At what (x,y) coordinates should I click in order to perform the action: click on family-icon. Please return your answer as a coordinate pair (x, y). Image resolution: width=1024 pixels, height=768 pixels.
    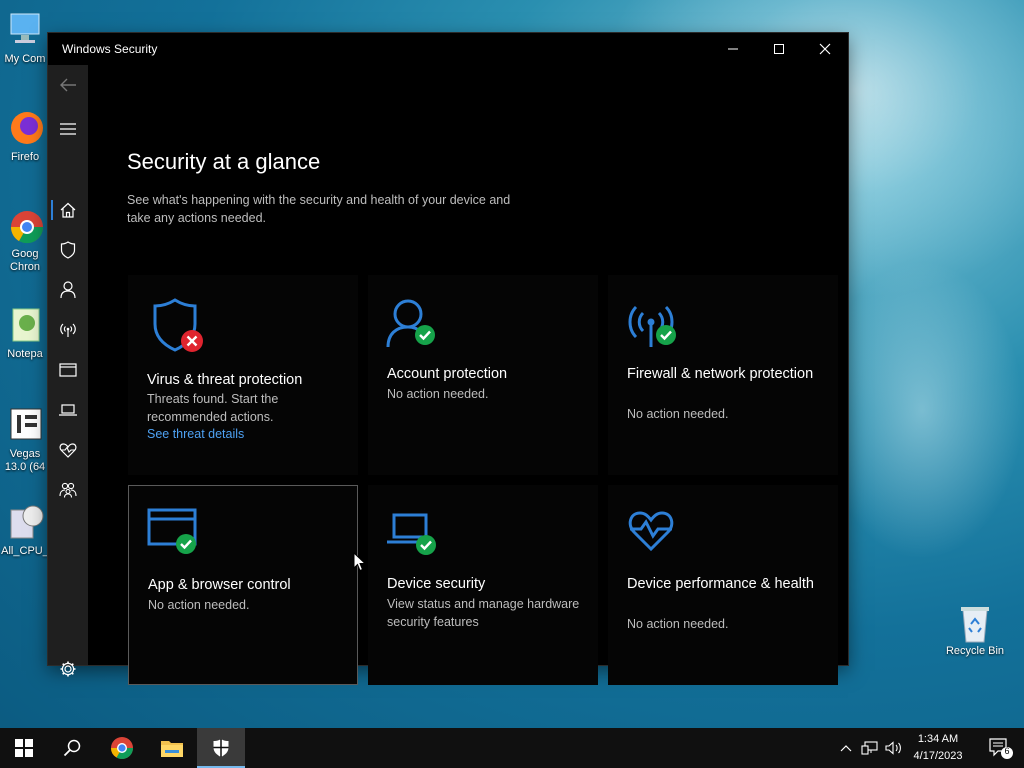
    Looking at the image, I should click on (68, 490).